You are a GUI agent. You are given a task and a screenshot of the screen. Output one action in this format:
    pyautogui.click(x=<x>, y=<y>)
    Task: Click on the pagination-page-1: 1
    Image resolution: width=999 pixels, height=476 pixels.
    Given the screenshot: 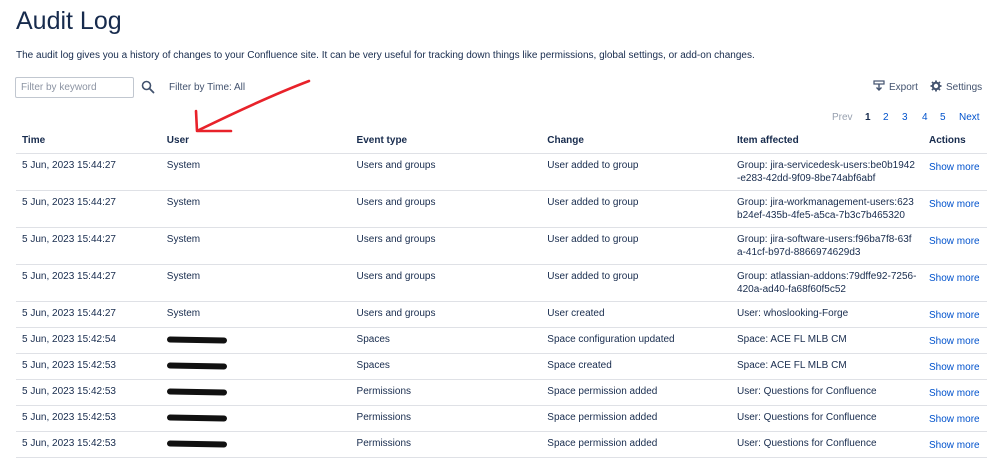 What is the action you would take?
    pyautogui.click(x=868, y=117)
    